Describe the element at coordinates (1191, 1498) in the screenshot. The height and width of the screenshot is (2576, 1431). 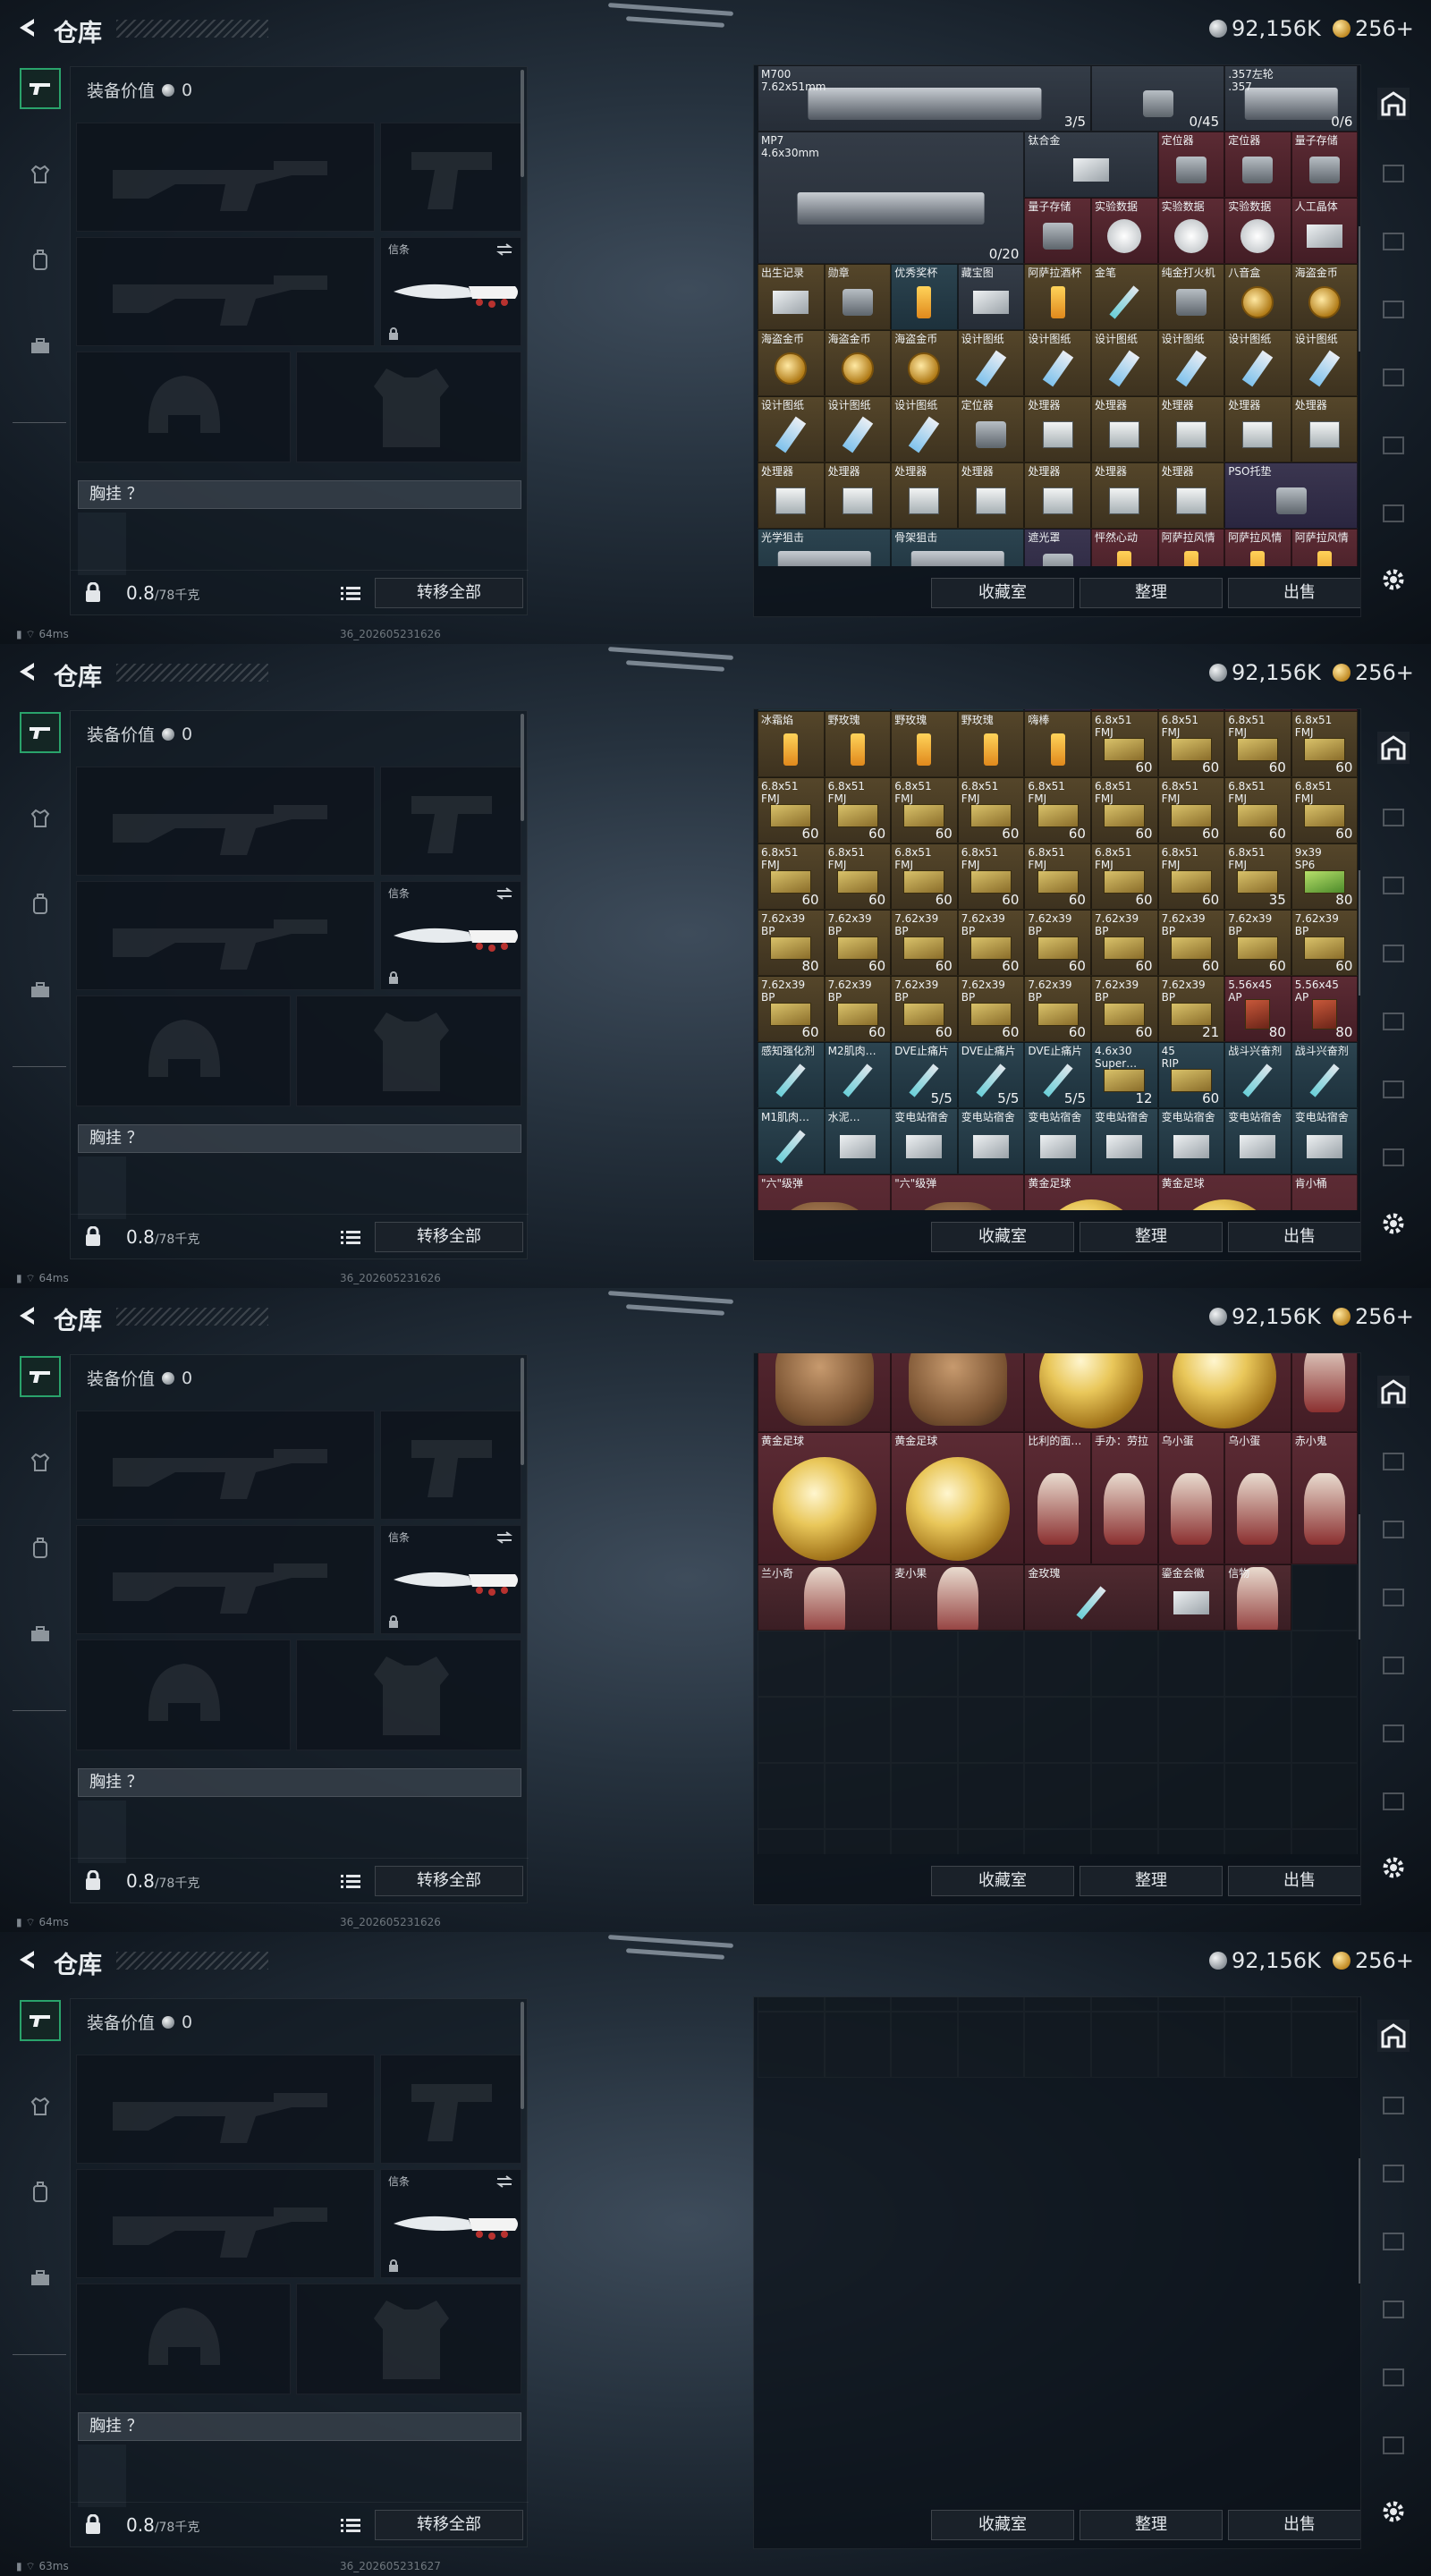
I see `inventory-item: 乌小蛋` at that location.